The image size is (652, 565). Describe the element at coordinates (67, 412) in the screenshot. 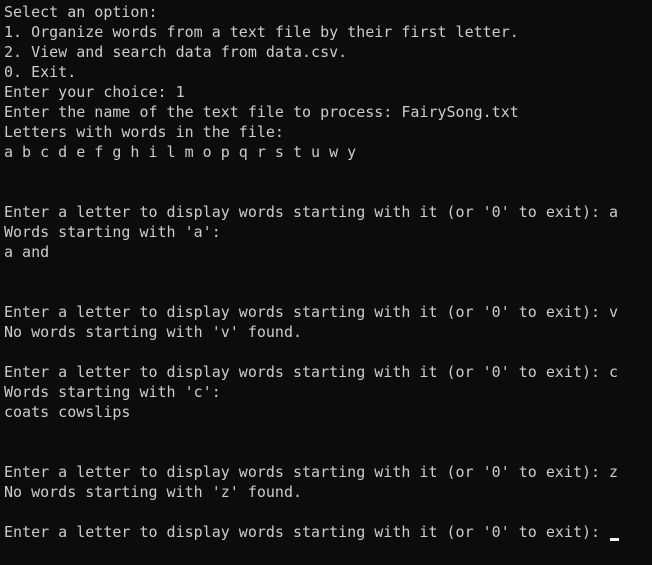

I see `console-line: coats cowslips` at that location.